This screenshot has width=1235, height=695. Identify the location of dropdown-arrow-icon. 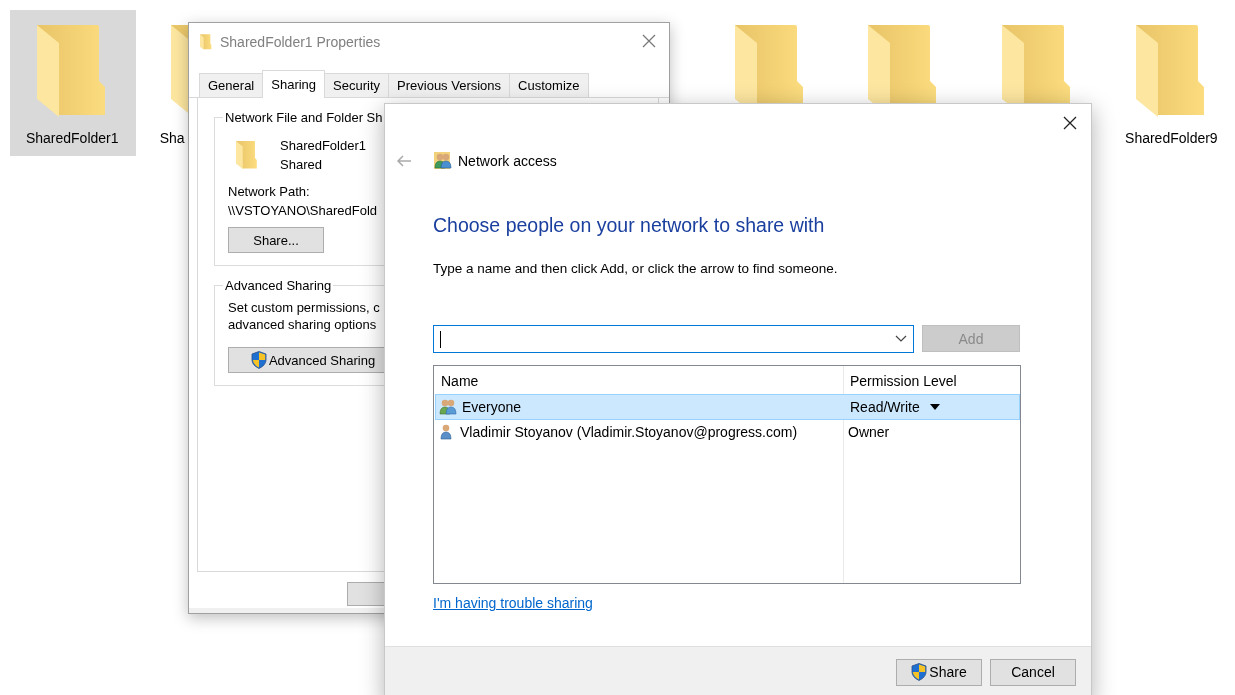
(934, 407).